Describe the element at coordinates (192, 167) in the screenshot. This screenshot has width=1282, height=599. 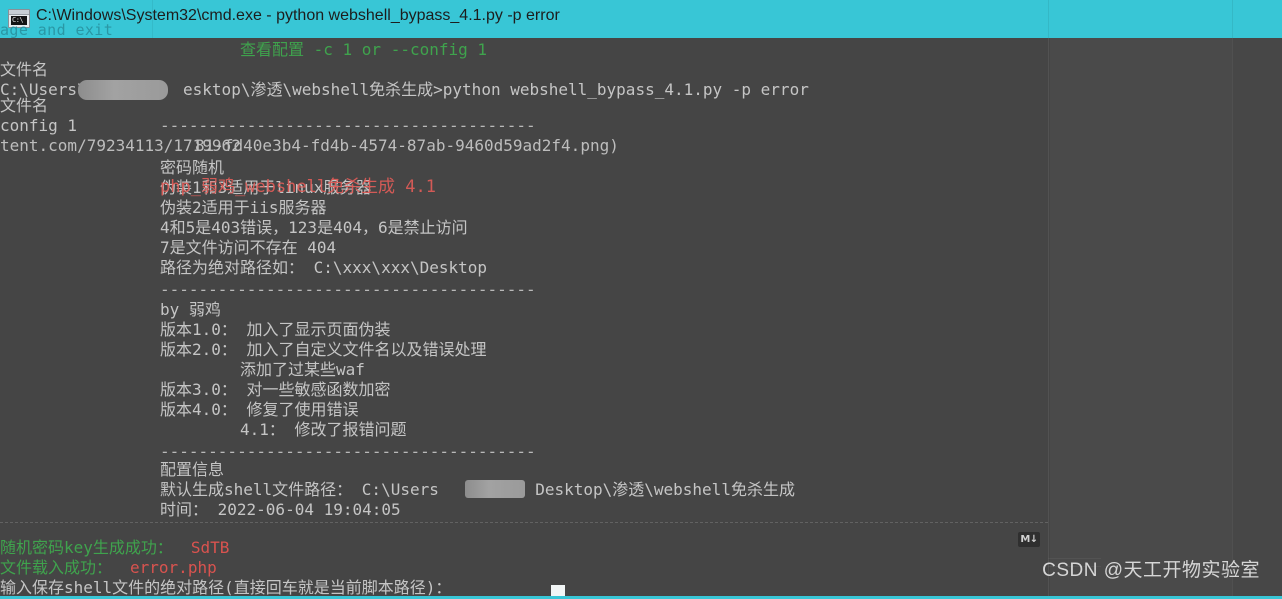
I see `terminal-line-password: 密码随机` at that location.